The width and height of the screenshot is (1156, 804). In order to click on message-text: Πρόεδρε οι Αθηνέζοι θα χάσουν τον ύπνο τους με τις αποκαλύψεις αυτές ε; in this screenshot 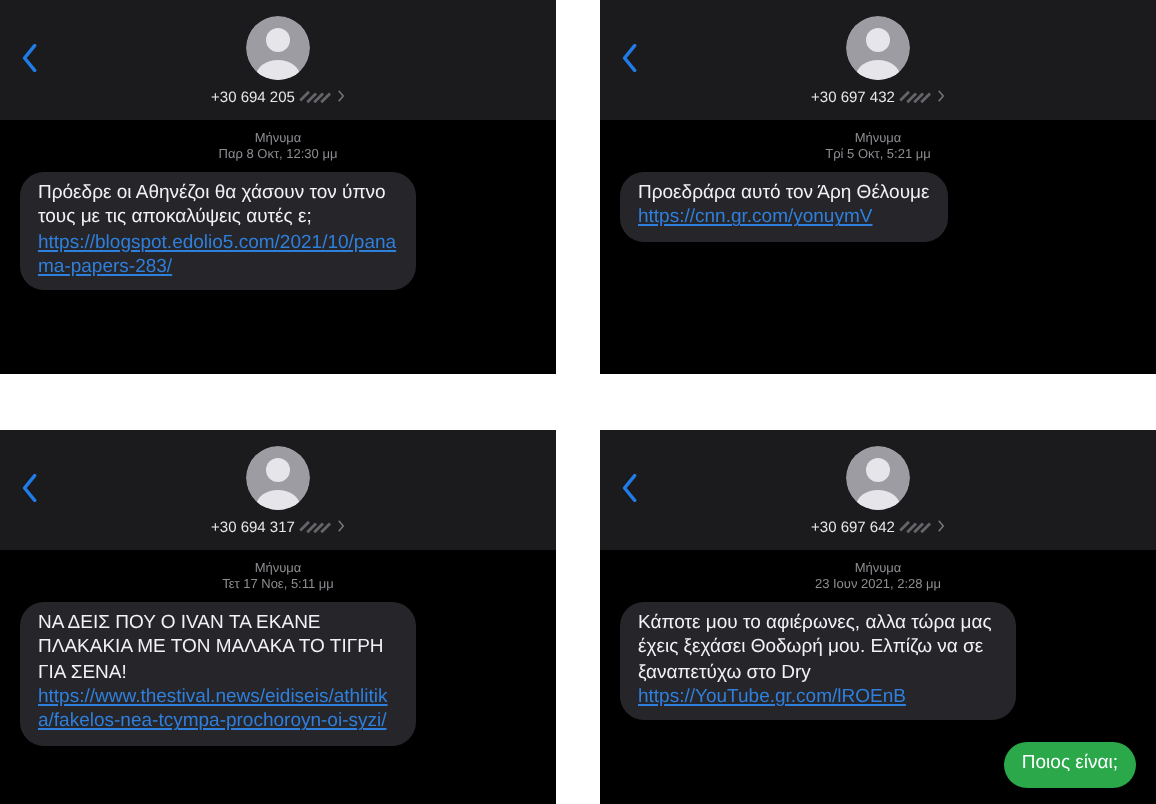, I will do `click(213, 207)`.